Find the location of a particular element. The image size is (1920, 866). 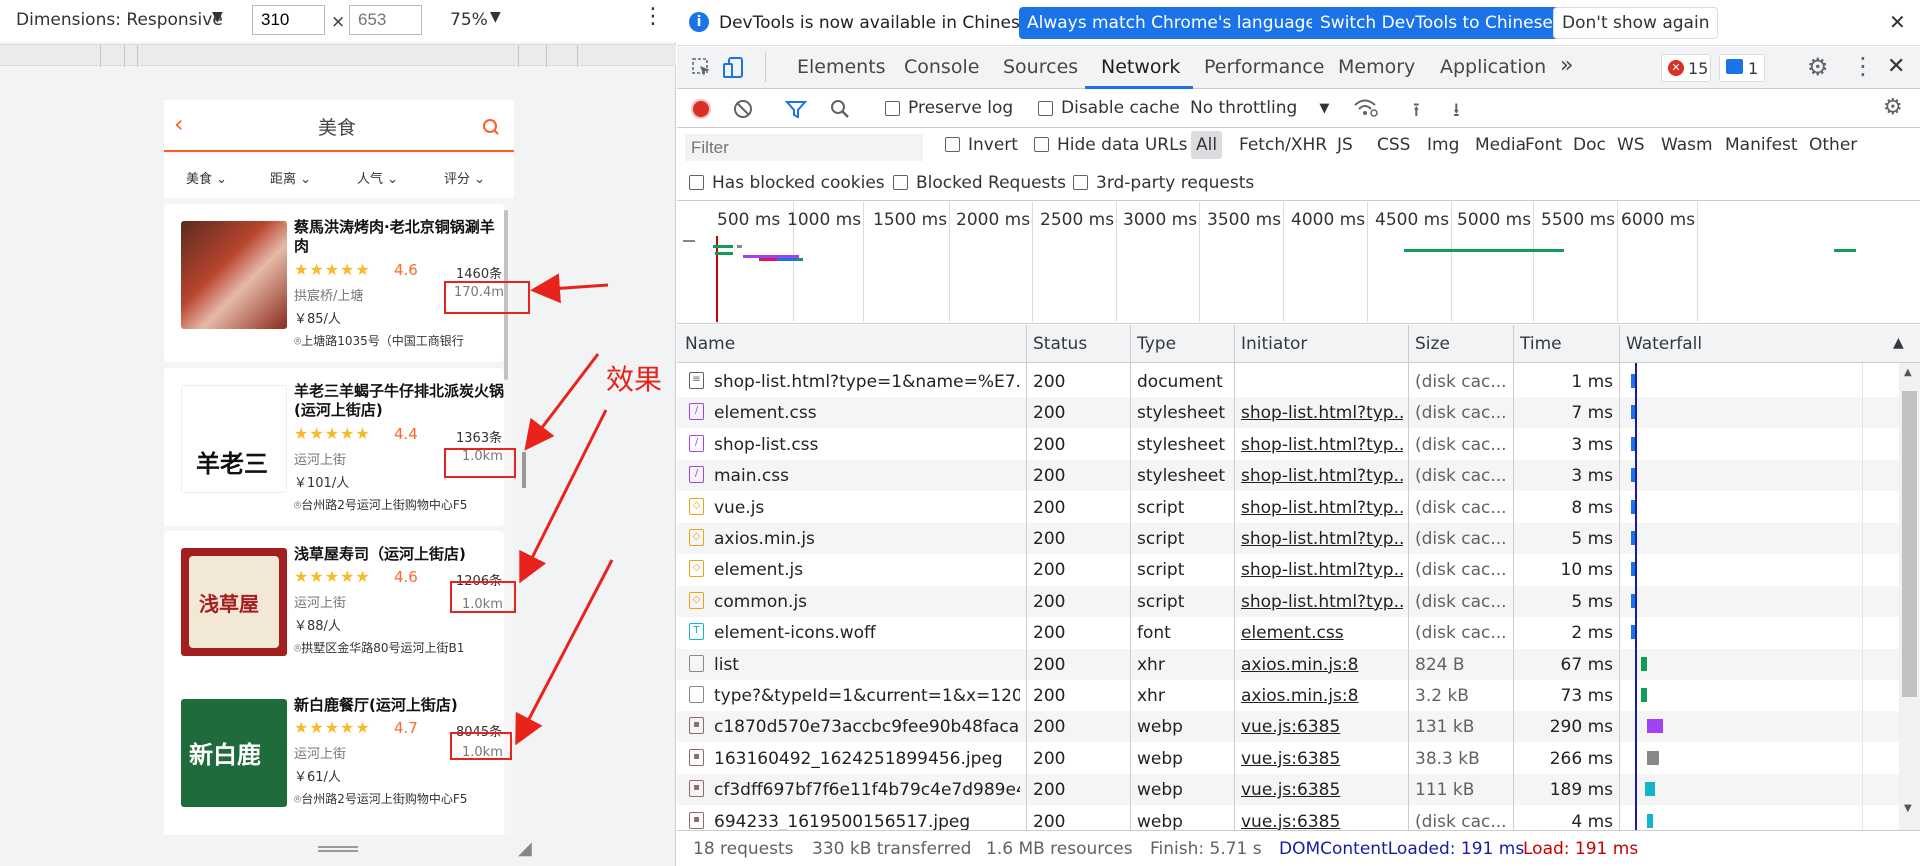

img-file-icon: ▪ is located at coordinates (696, 789).